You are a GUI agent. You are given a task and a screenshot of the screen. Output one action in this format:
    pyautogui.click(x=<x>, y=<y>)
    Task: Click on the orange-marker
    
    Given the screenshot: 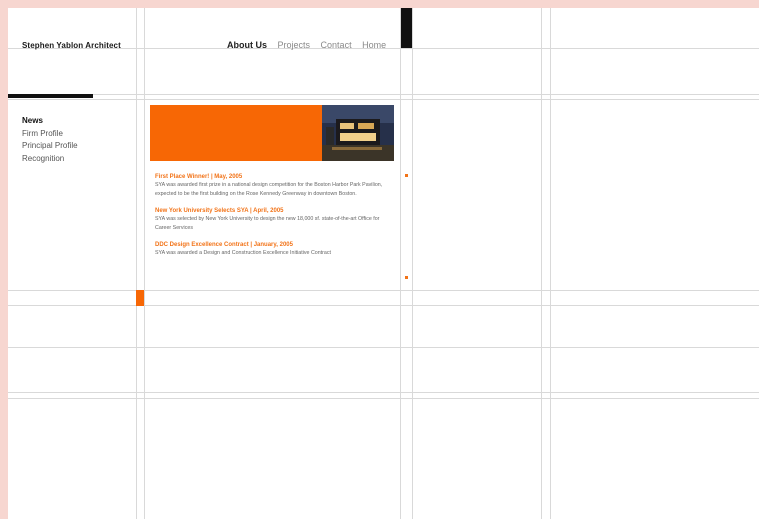 What is the action you would take?
    pyautogui.click(x=140, y=298)
    